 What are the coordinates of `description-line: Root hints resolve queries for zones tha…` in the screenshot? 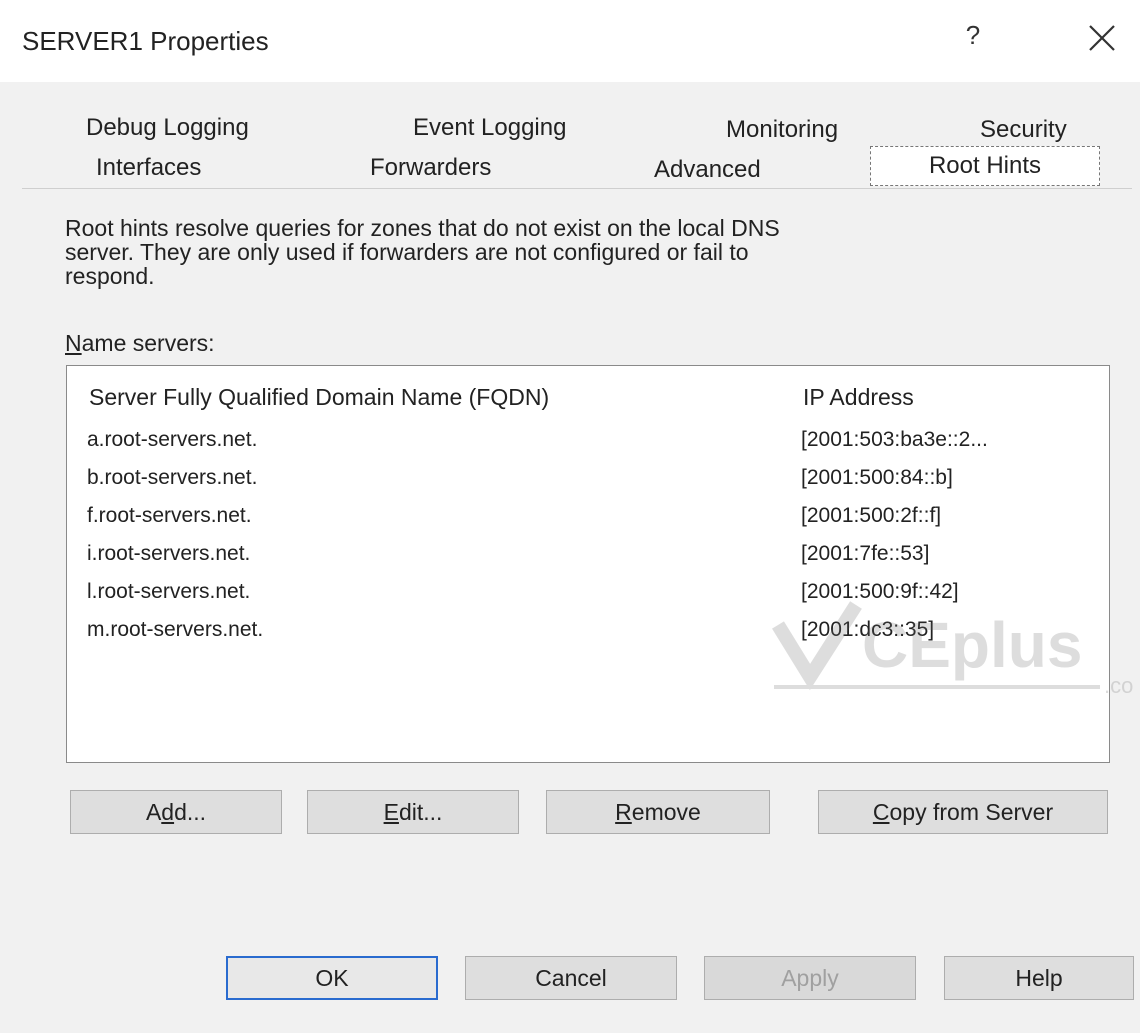 It's located at (422, 228).